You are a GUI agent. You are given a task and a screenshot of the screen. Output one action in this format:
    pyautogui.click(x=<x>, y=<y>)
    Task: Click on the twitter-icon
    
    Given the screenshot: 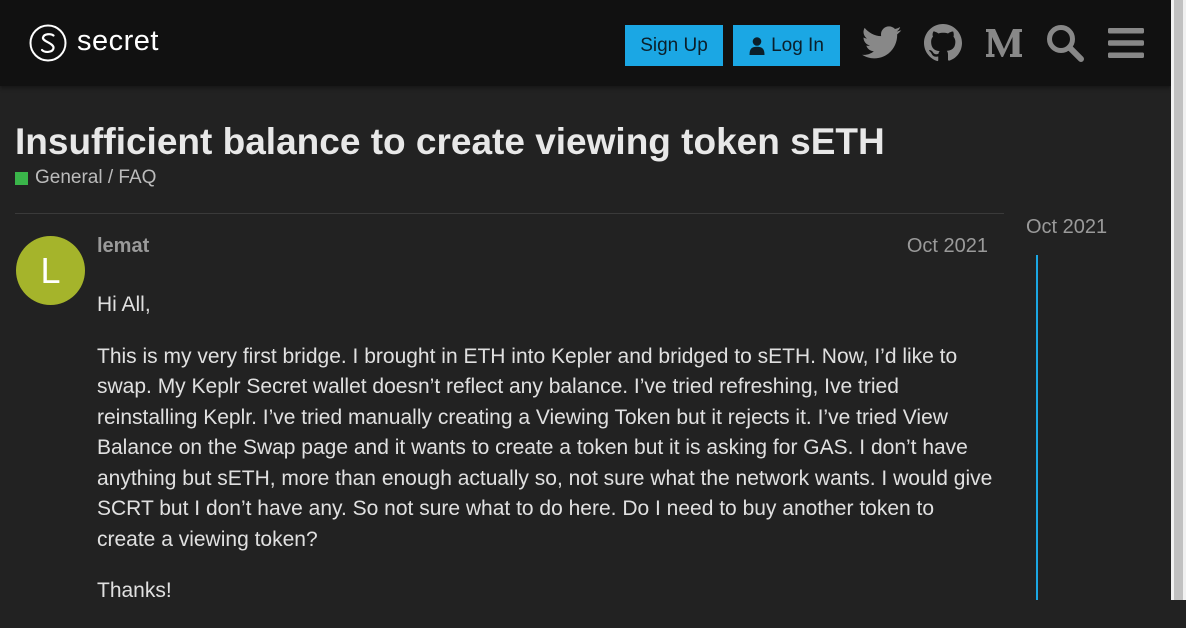 What is the action you would take?
    pyautogui.click(x=882, y=42)
    